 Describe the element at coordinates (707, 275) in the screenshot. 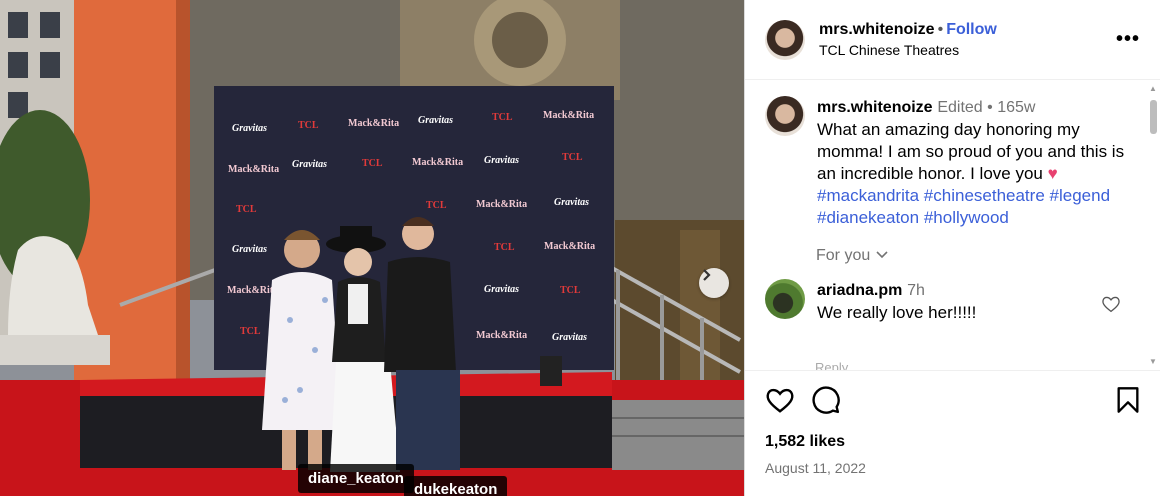

I see `chevron-right-icon` at that location.